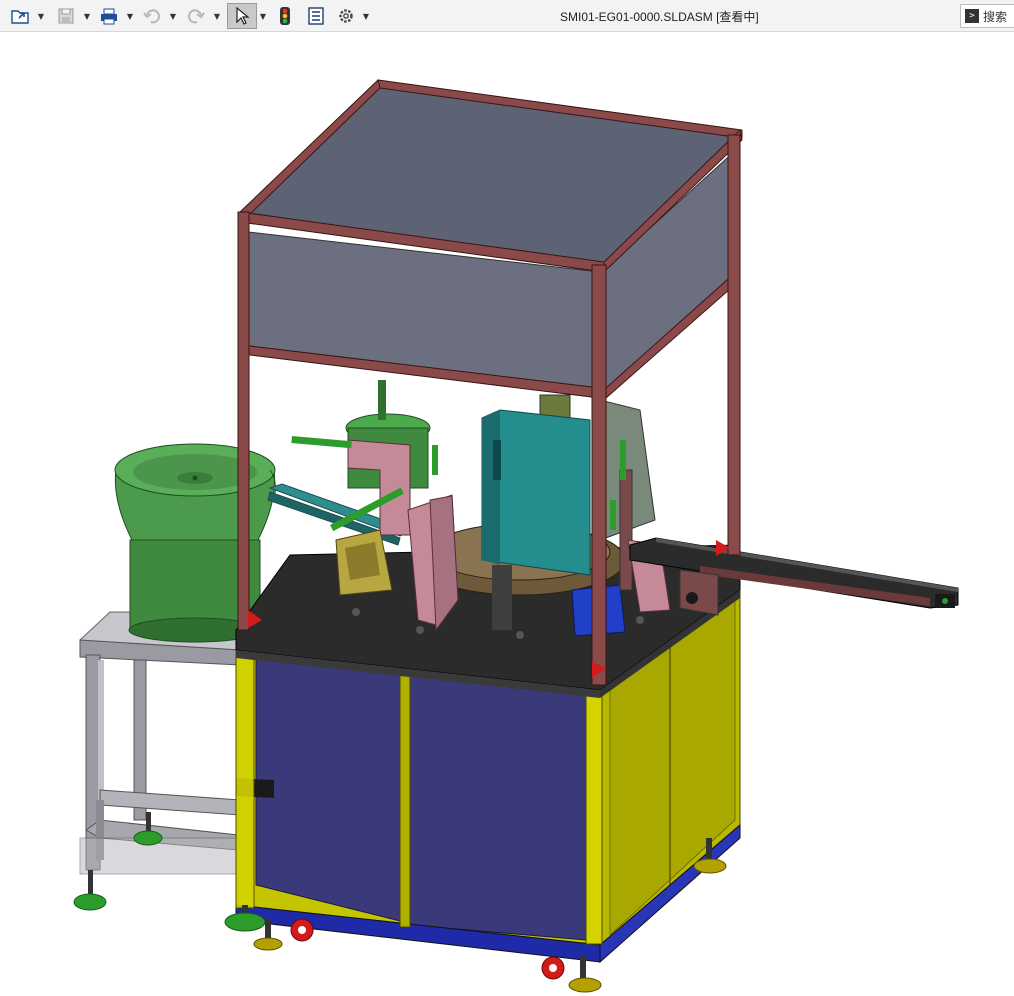 The width and height of the screenshot is (1014, 996). What do you see at coordinates (130, 16) in the screenshot?
I see `print-dropdown-icon: ▼` at bounding box center [130, 16].